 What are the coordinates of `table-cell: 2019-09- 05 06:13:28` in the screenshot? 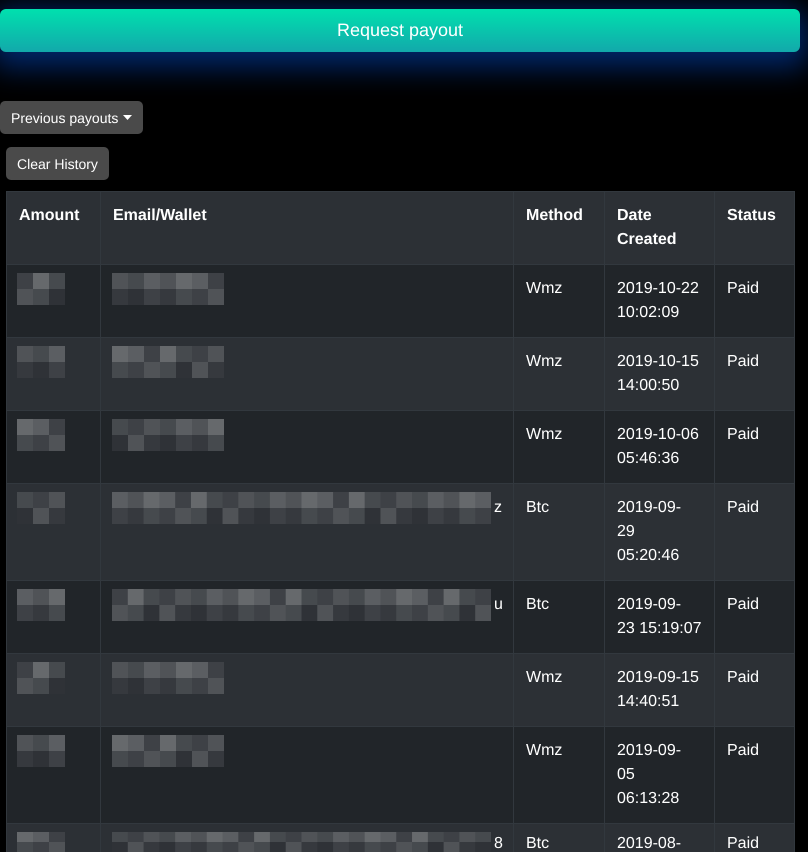 It's located at (649, 774).